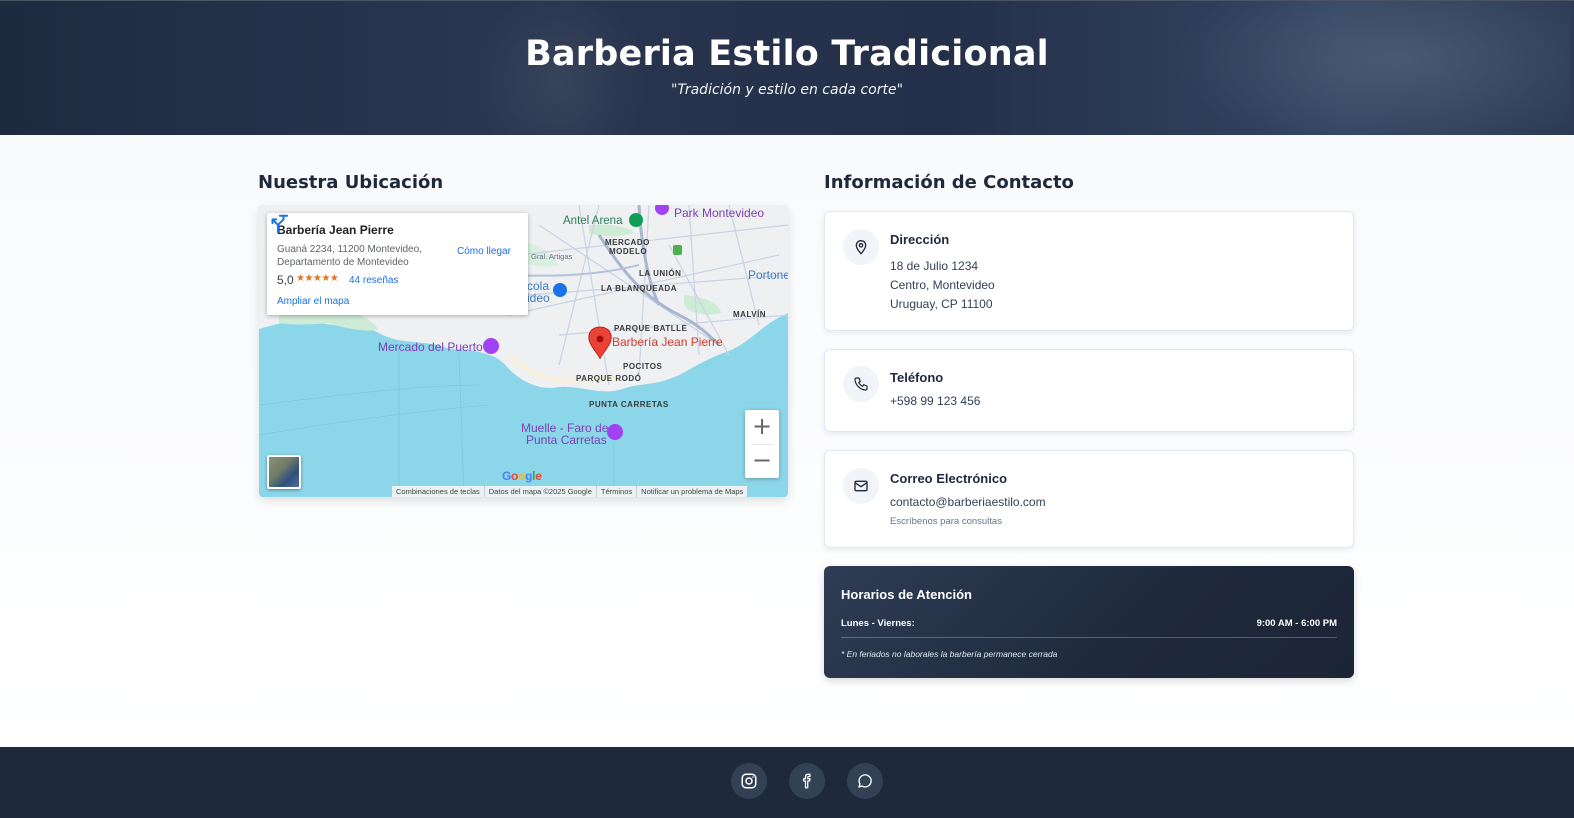 Image resolution: width=1574 pixels, height=818 pixels. I want to click on email-note: Escríbenos para consultas, so click(946, 521).